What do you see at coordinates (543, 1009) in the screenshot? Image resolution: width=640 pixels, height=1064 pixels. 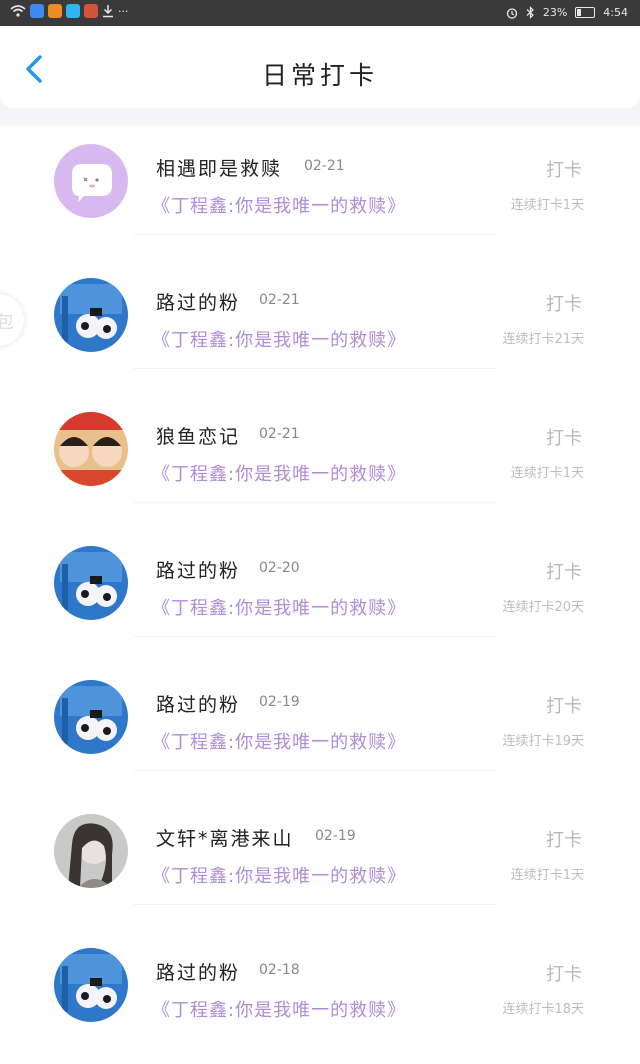 I see `streak-count: 连续打卡18天` at bounding box center [543, 1009].